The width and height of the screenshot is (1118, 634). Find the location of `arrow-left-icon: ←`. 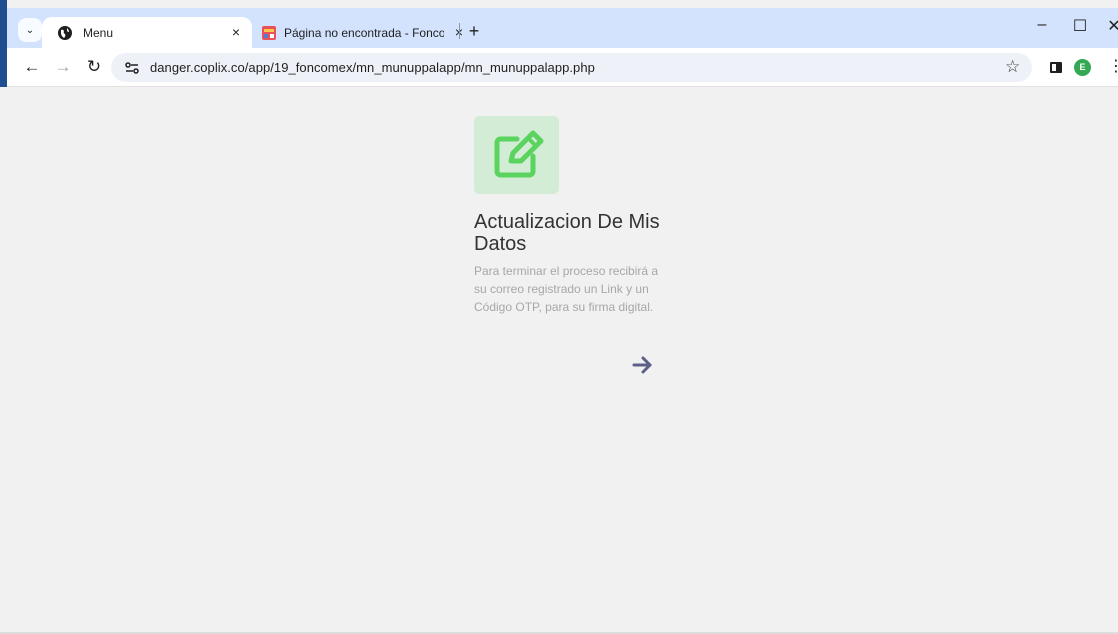

arrow-left-icon: ← is located at coordinates (32, 66).